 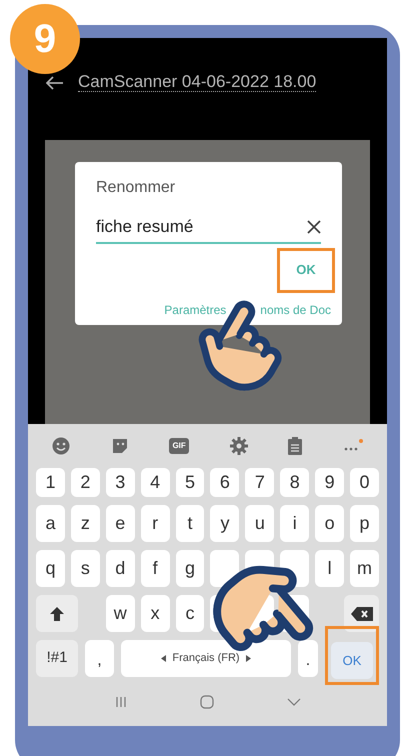 I want to click on home-icon, so click(x=207, y=701).